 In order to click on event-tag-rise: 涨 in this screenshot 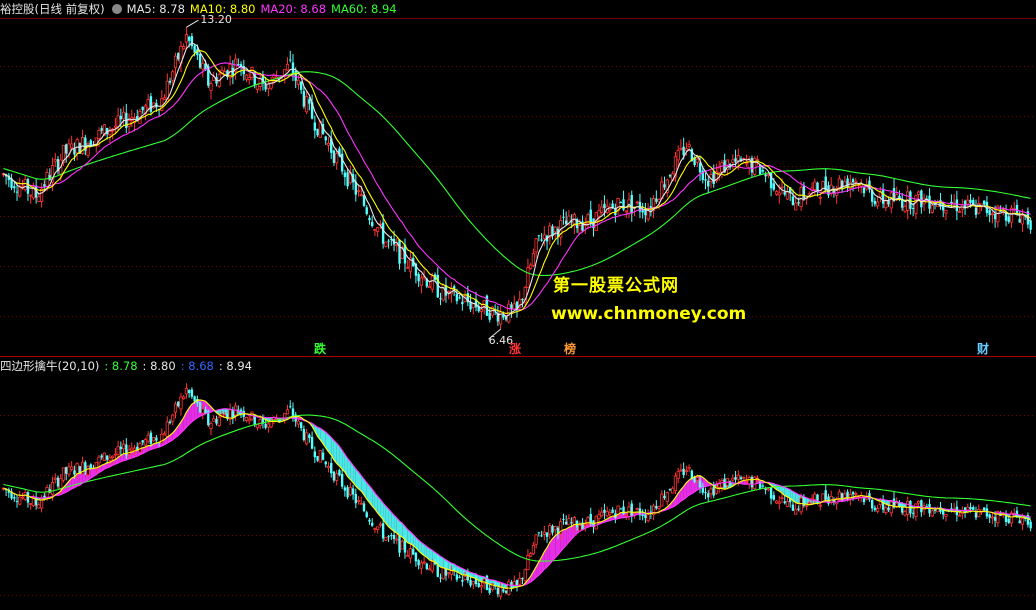, I will do `click(515, 349)`.